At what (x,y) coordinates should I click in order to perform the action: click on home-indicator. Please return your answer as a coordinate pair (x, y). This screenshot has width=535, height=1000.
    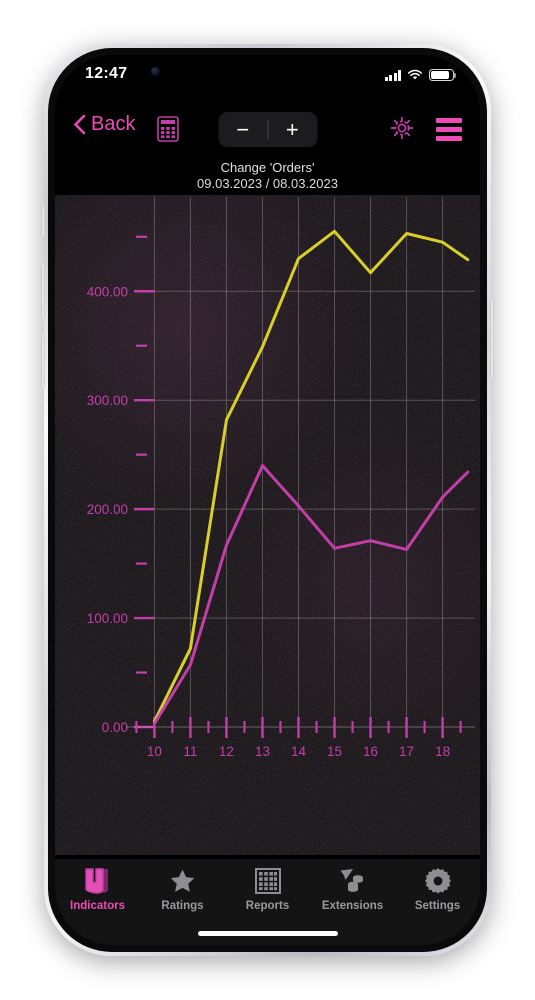
    Looking at the image, I should click on (267, 933).